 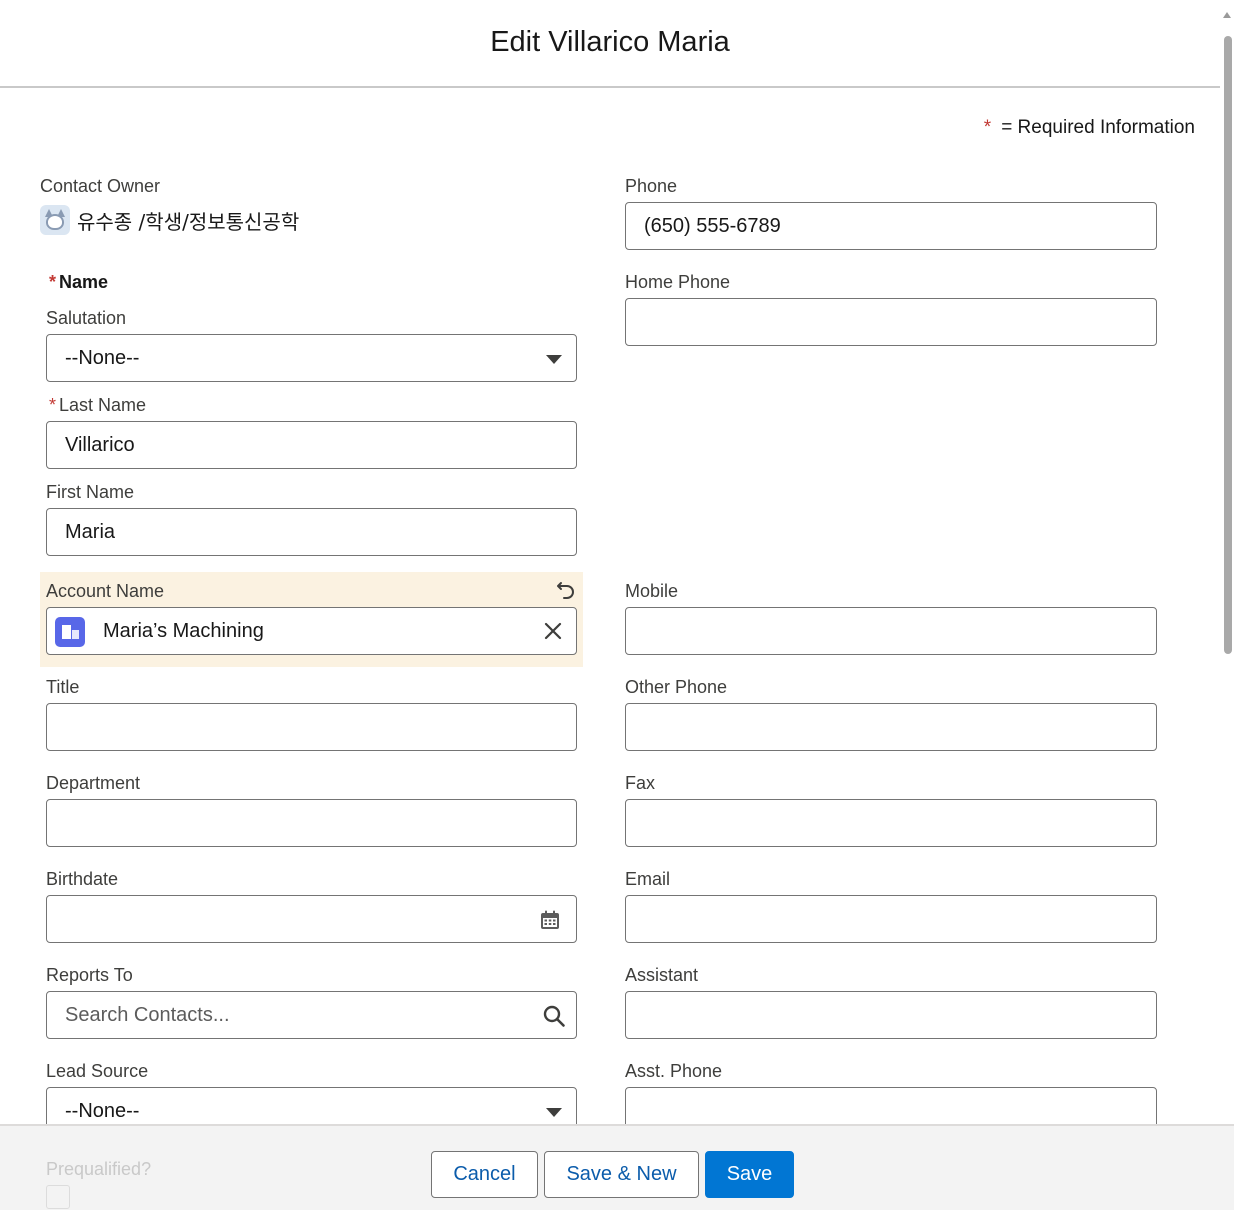 What do you see at coordinates (640, 783) in the screenshot?
I see `fax-label: Fax` at bounding box center [640, 783].